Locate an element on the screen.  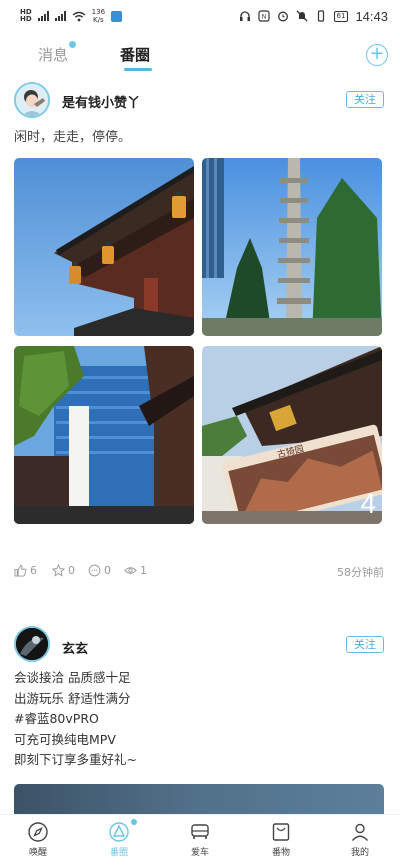
nav-car: 爱车 is located at coordinates (200, 839).